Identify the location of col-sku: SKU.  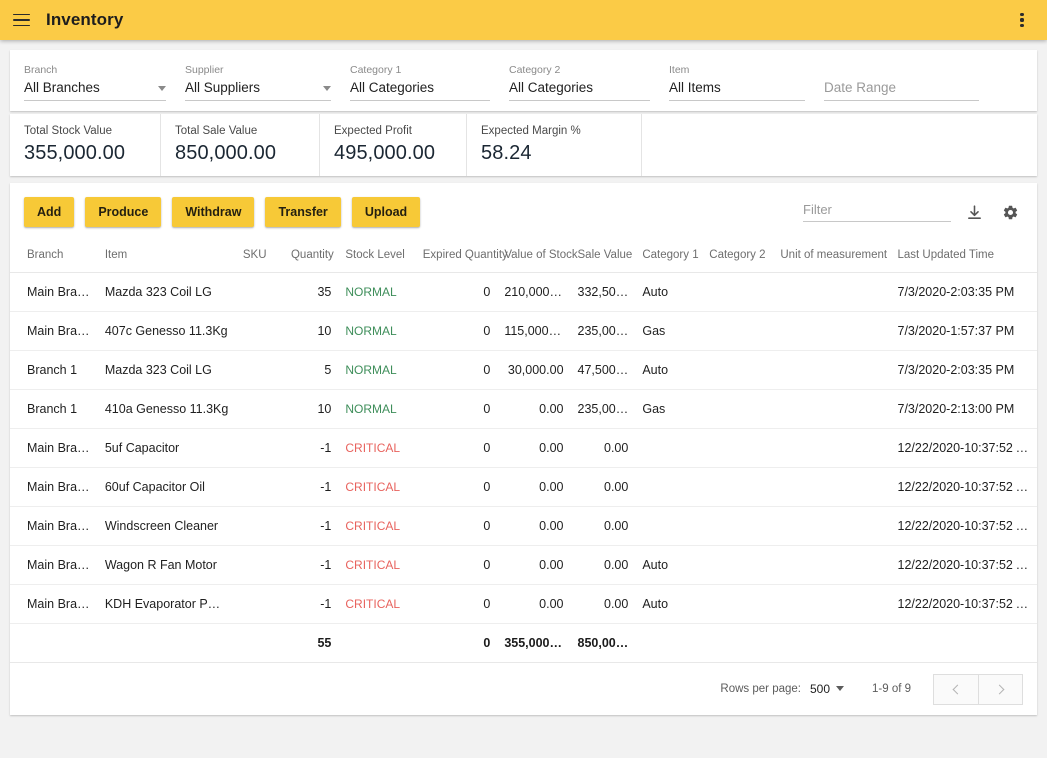
(259, 256).